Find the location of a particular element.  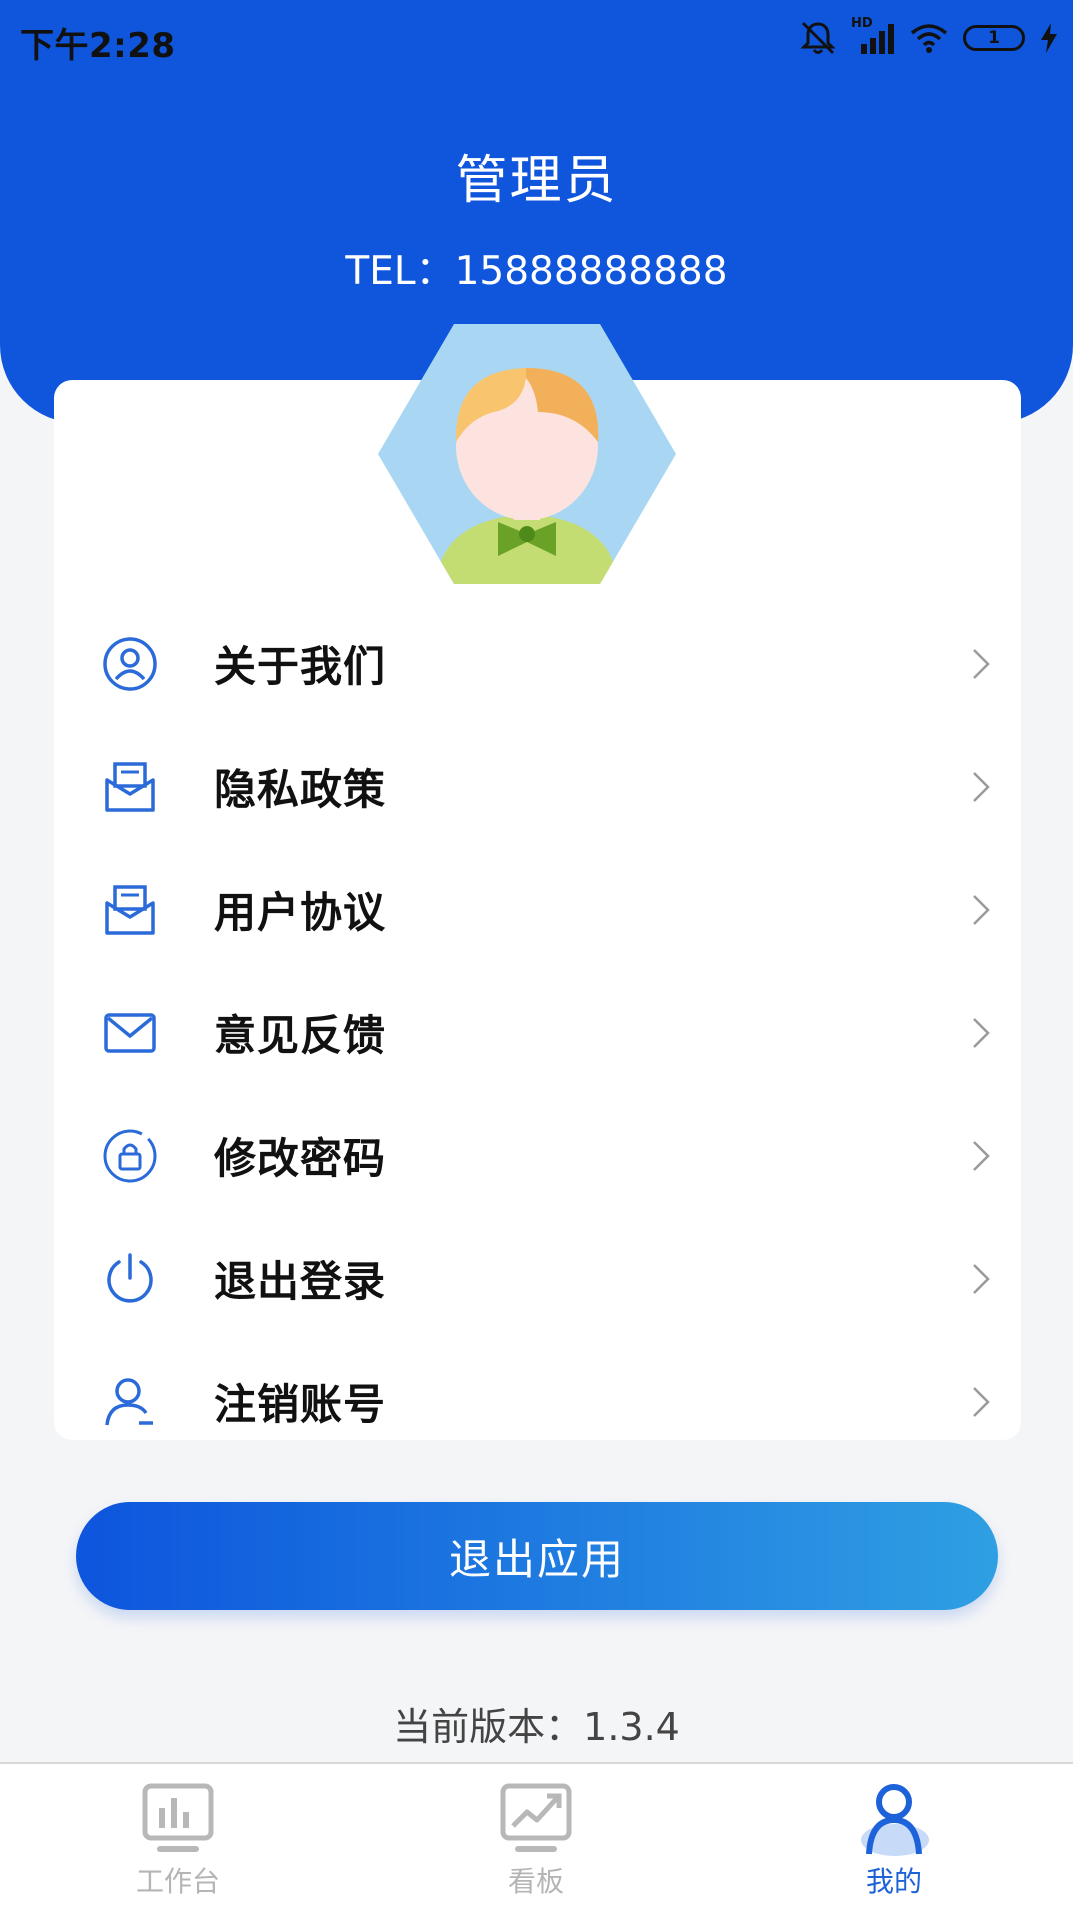

admin-phone: TEL：15888888888 is located at coordinates (536, 271).